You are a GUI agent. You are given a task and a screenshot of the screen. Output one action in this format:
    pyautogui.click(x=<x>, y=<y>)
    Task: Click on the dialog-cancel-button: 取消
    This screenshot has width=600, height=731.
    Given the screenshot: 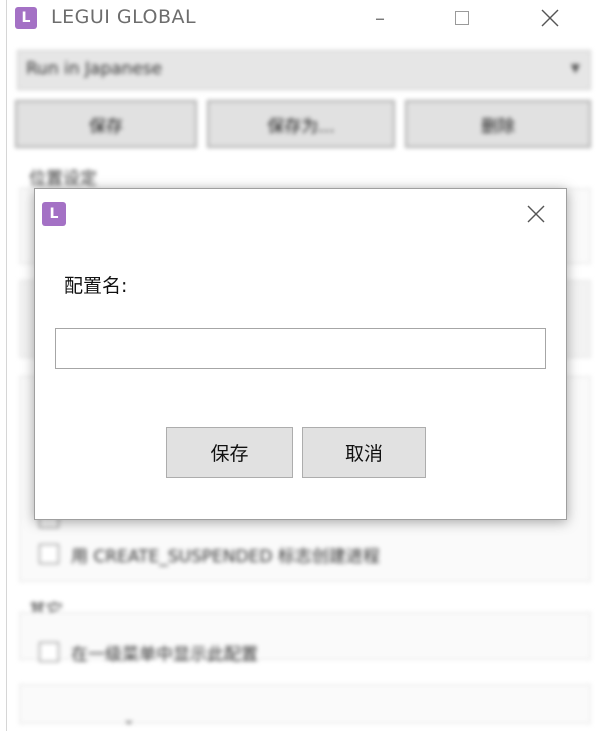 What is the action you would take?
    pyautogui.click(x=364, y=452)
    